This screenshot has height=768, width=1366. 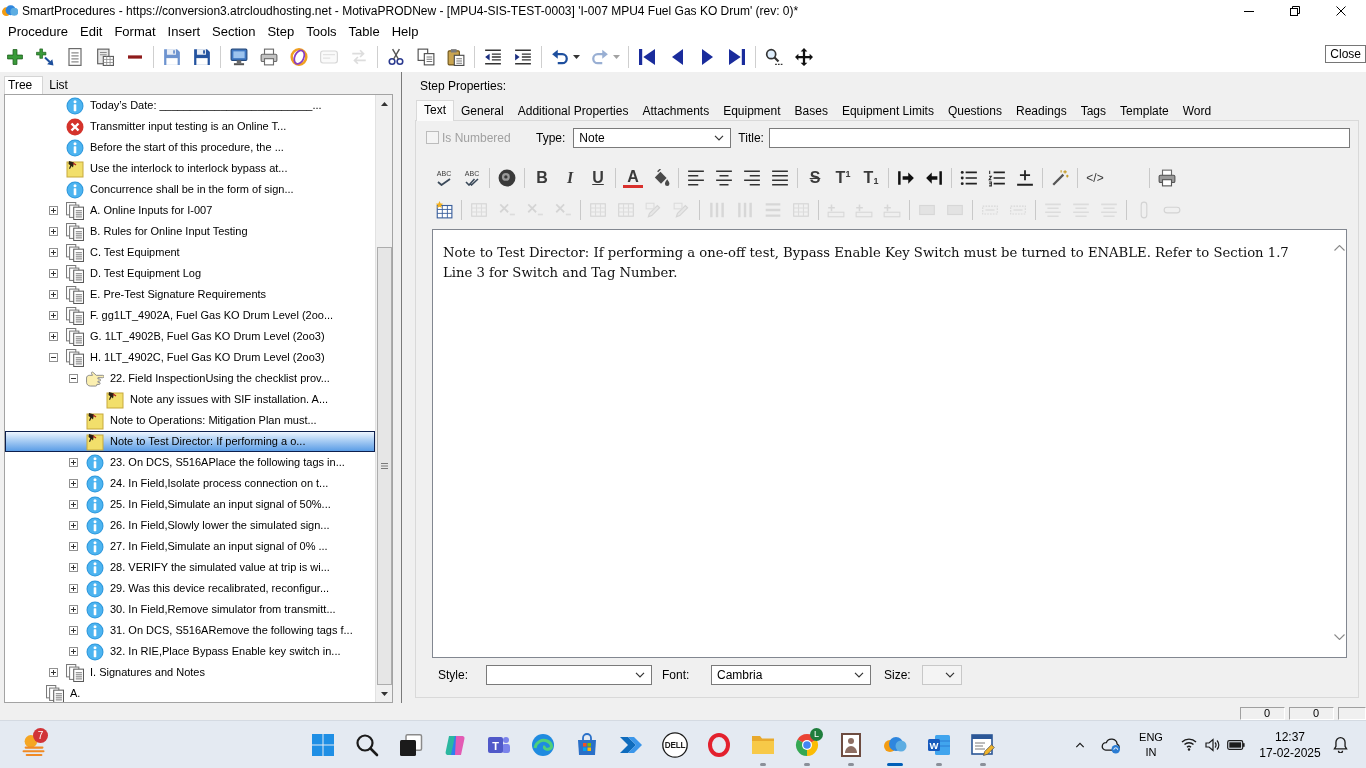 What do you see at coordinates (652, 138) in the screenshot?
I see `type-dropdown: Note` at bounding box center [652, 138].